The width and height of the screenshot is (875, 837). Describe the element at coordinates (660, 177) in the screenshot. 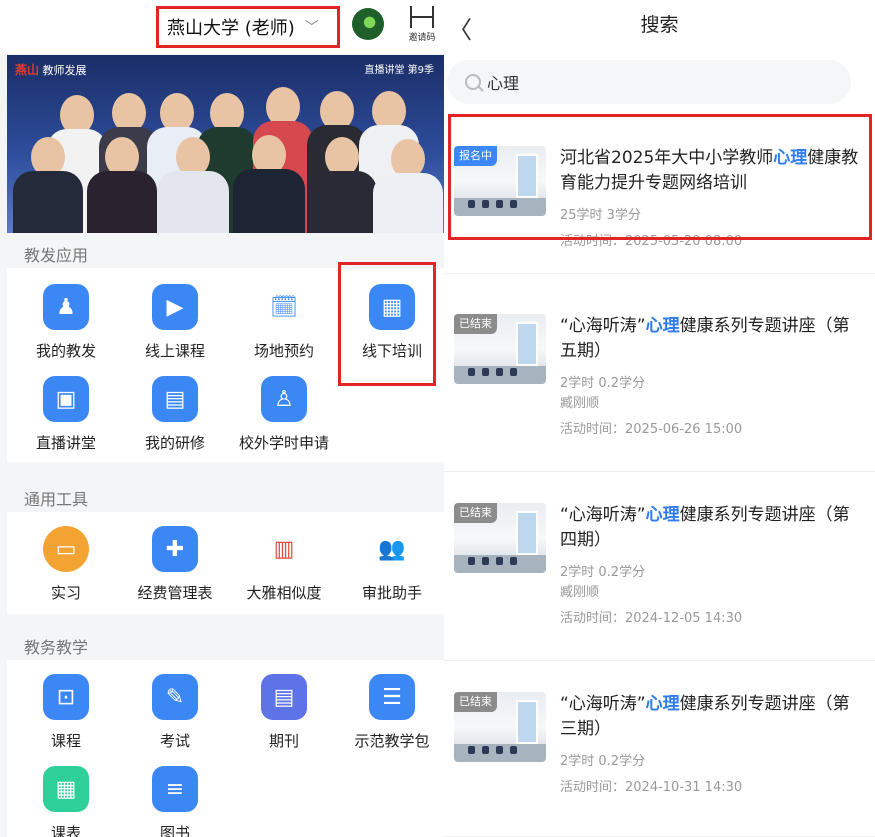

I see `highlight-first-result` at that location.